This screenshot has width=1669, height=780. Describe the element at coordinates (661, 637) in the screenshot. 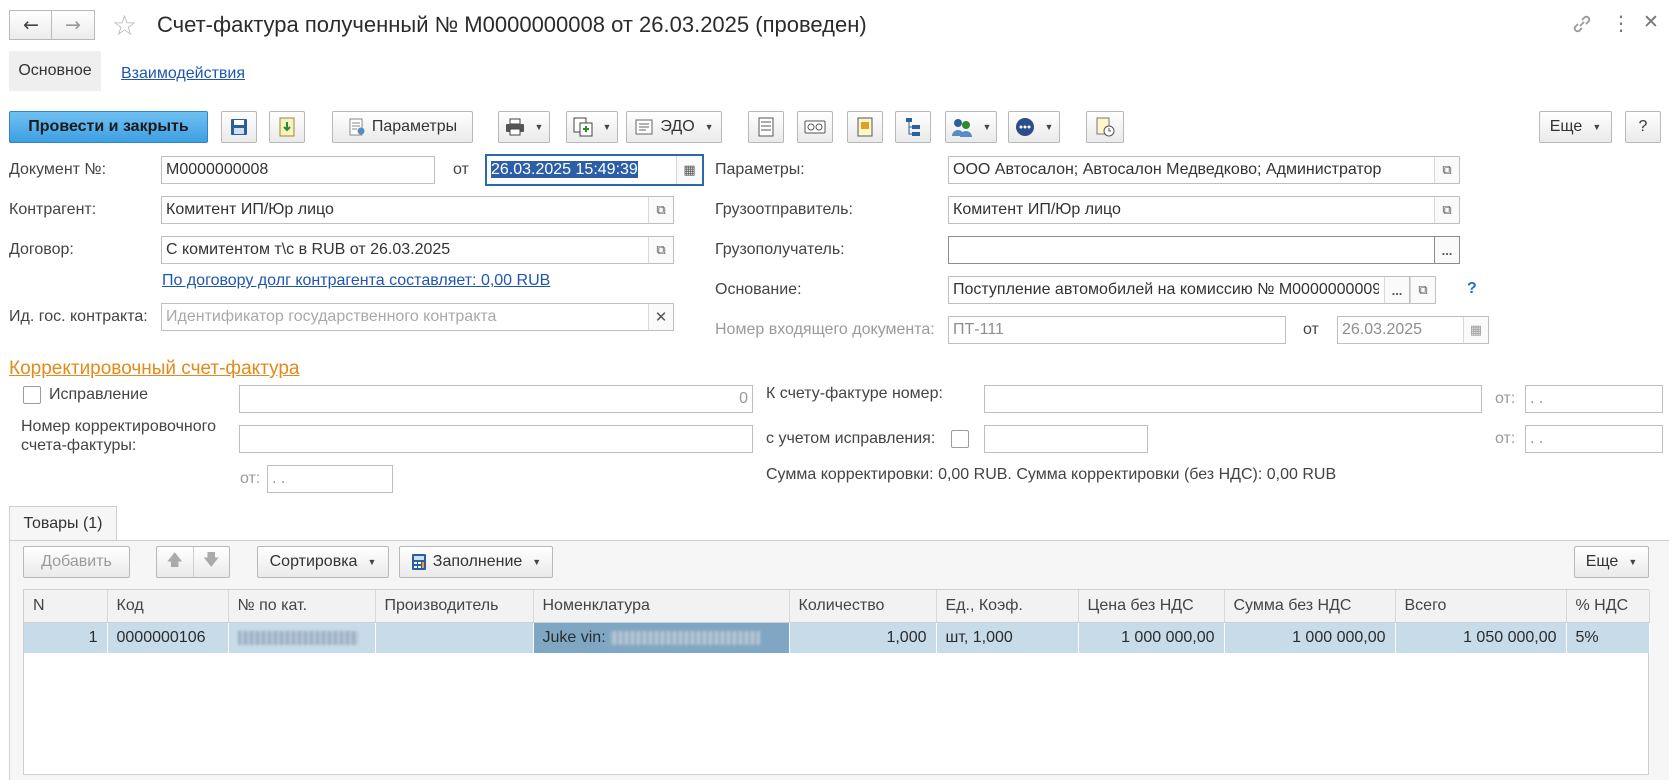

I see `cell-nomenclature: Juke vin:` at that location.